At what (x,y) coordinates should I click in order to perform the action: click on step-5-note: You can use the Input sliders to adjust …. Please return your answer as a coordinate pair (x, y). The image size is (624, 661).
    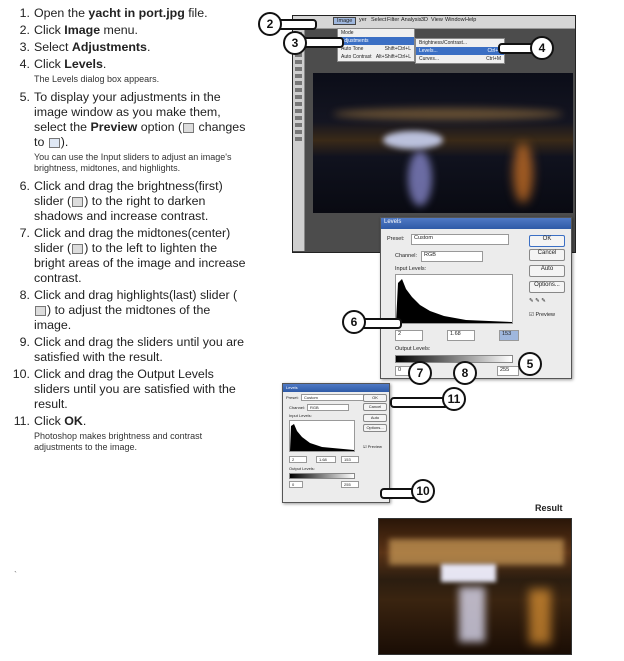
    Looking at the image, I should click on (133, 162).